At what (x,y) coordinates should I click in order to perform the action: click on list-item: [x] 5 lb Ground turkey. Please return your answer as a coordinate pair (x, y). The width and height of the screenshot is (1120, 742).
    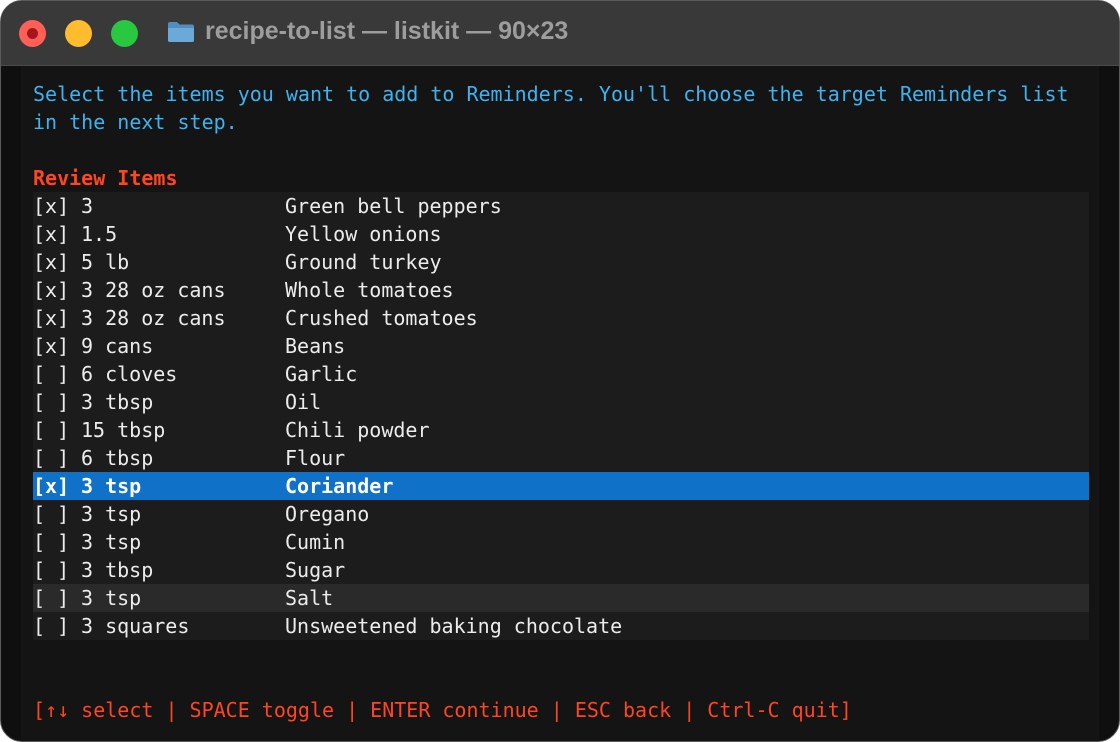
    Looking at the image, I should click on (561, 262).